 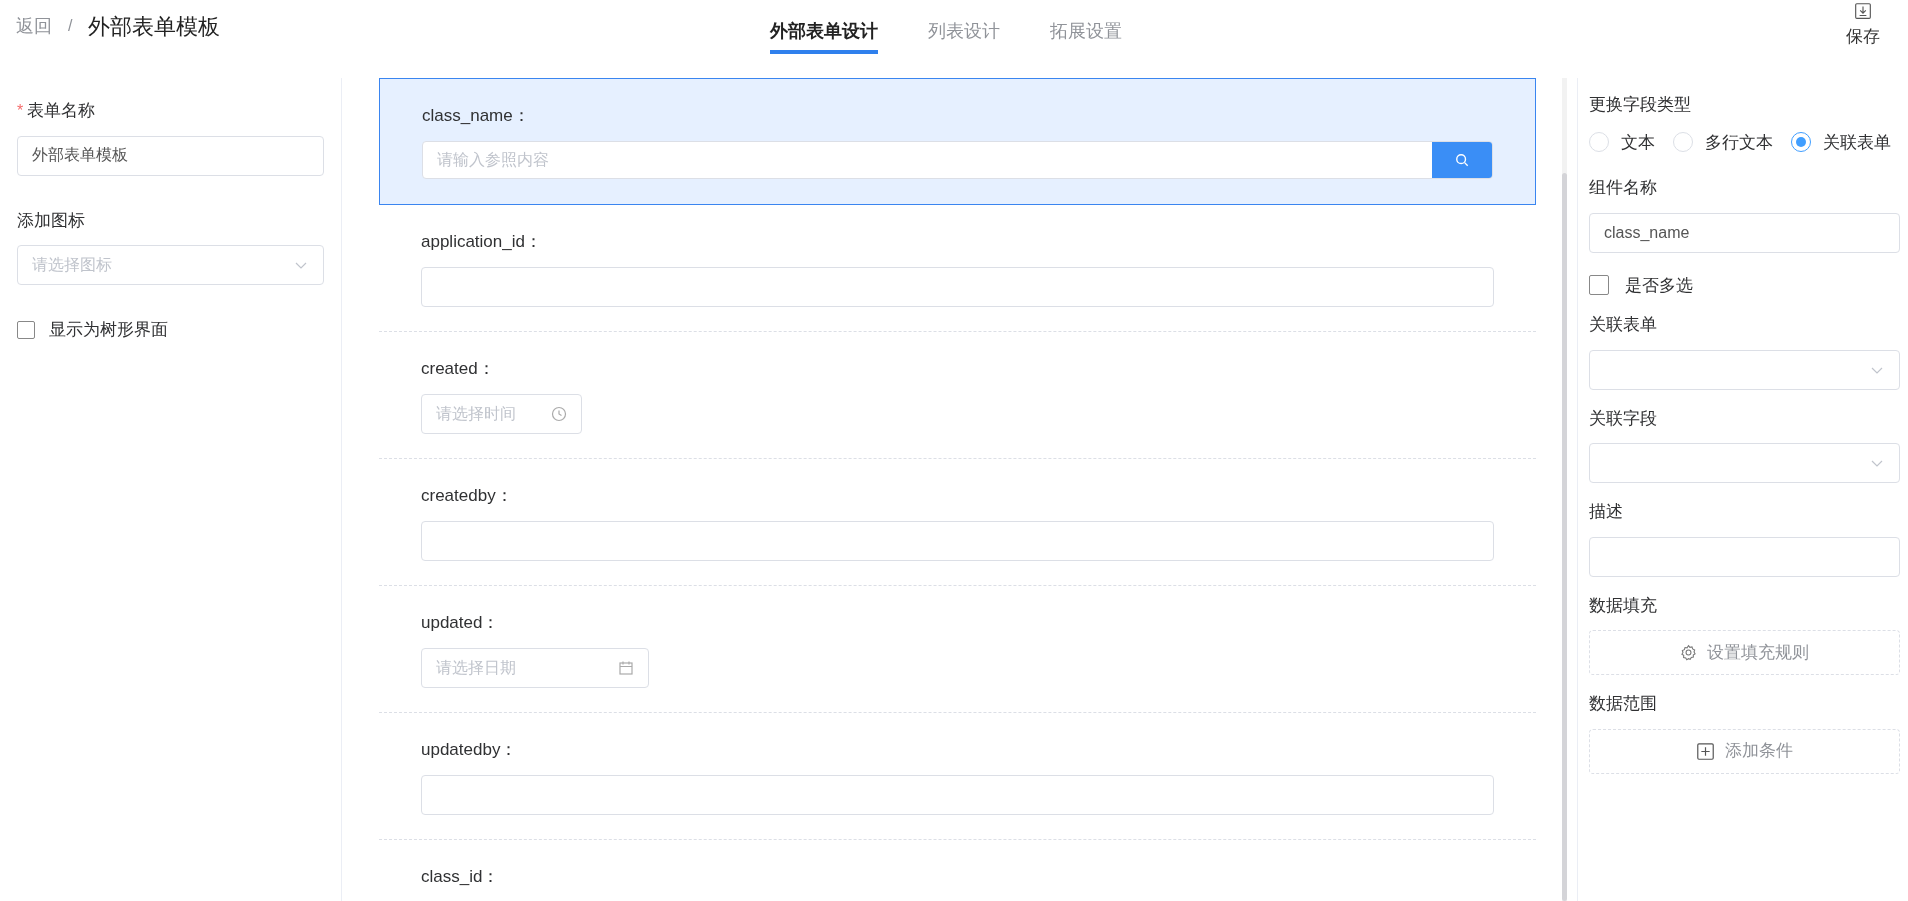 I want to click on field-label: 关联字段, so click(x=1623, y=418).